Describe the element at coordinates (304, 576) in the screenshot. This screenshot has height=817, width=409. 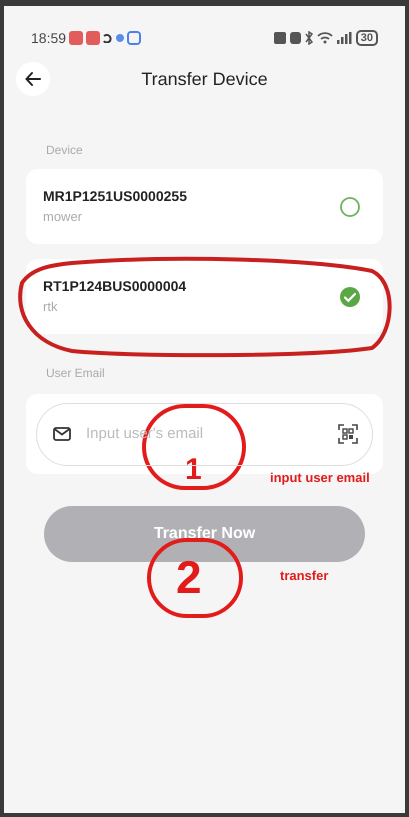
I see `annotation-note: transfer` at that location.